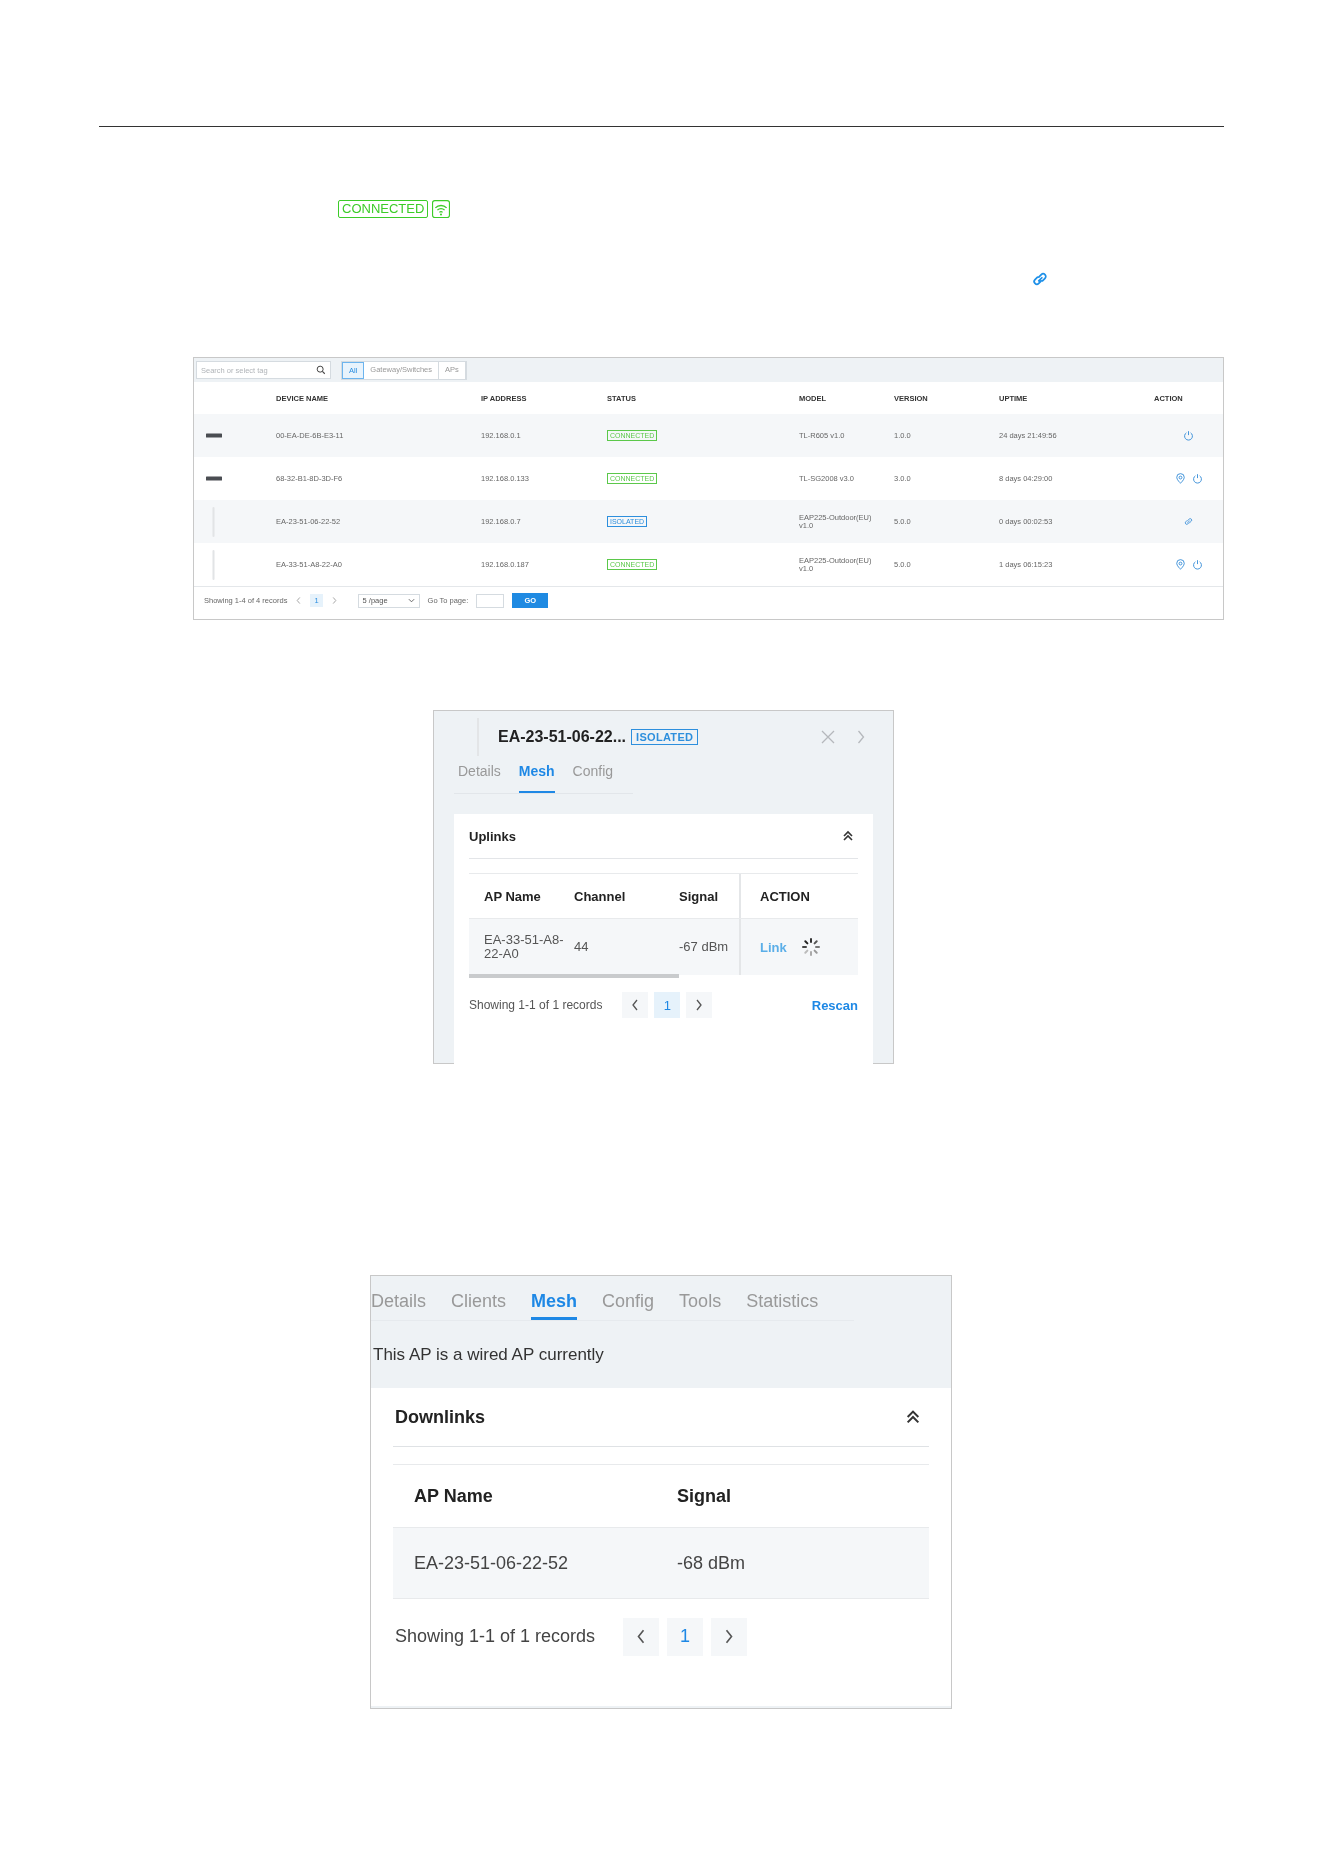  I want to click on previous-page-icon, so click(299, 600).